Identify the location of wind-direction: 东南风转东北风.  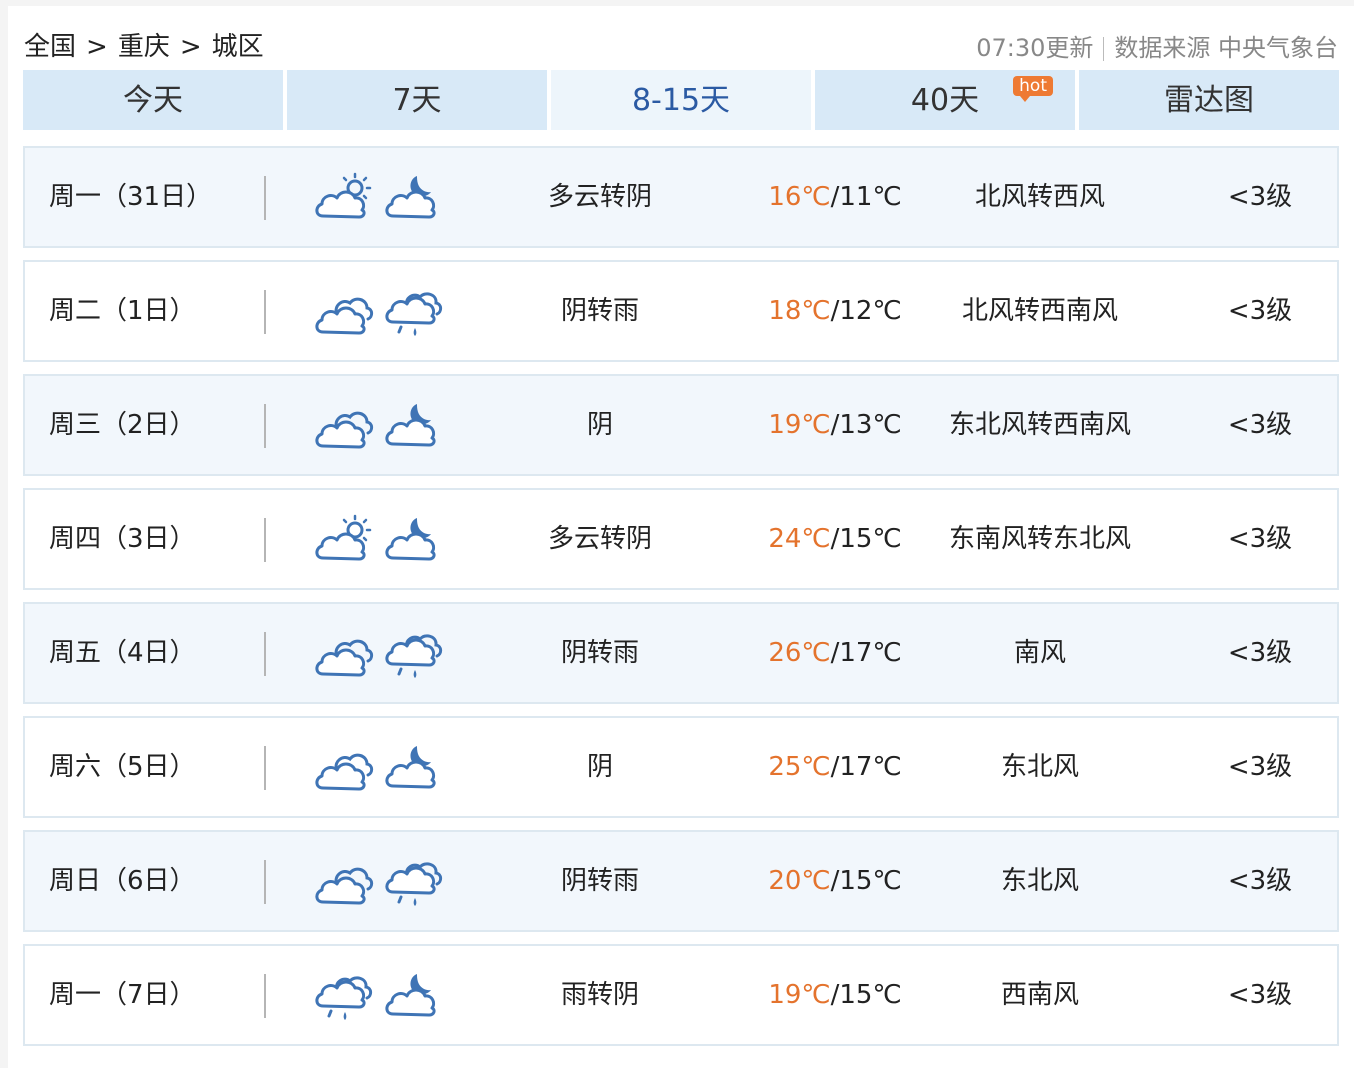
(1039, 539).